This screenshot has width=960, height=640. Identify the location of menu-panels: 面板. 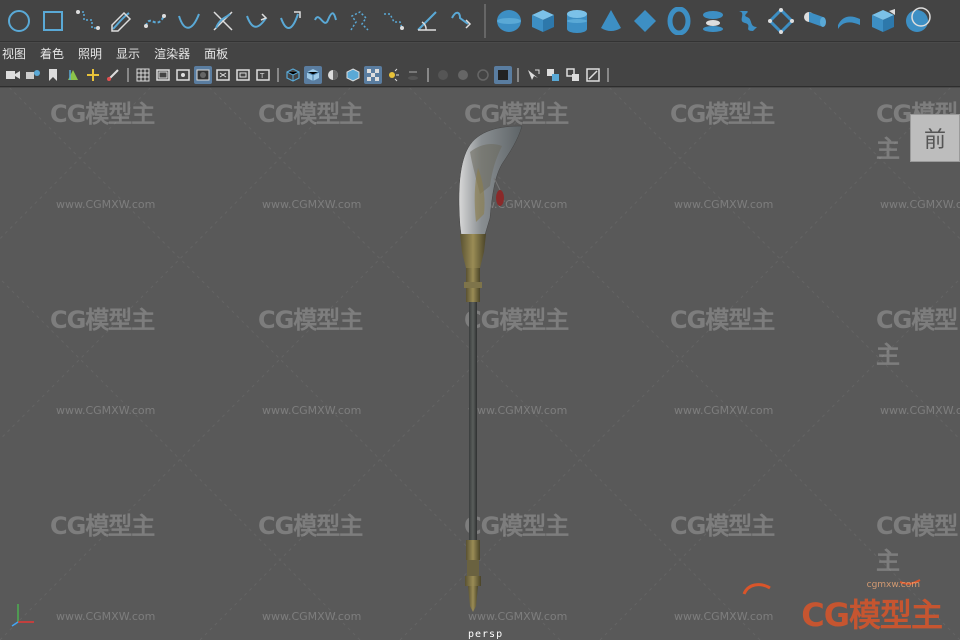
(216, 53).